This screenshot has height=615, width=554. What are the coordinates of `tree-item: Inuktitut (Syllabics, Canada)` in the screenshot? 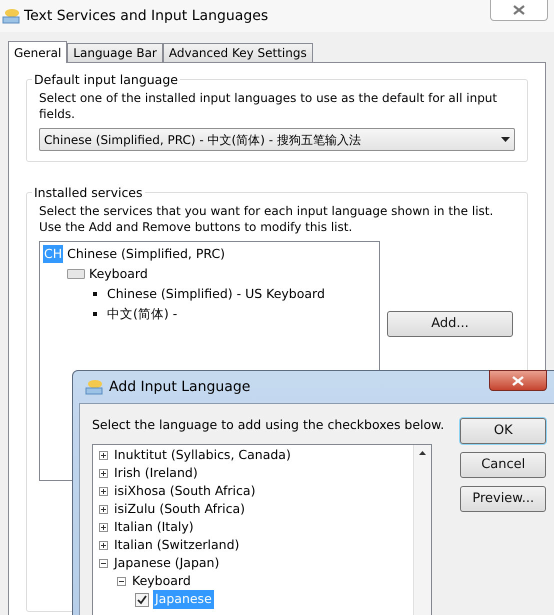 It's located at (202, 456).